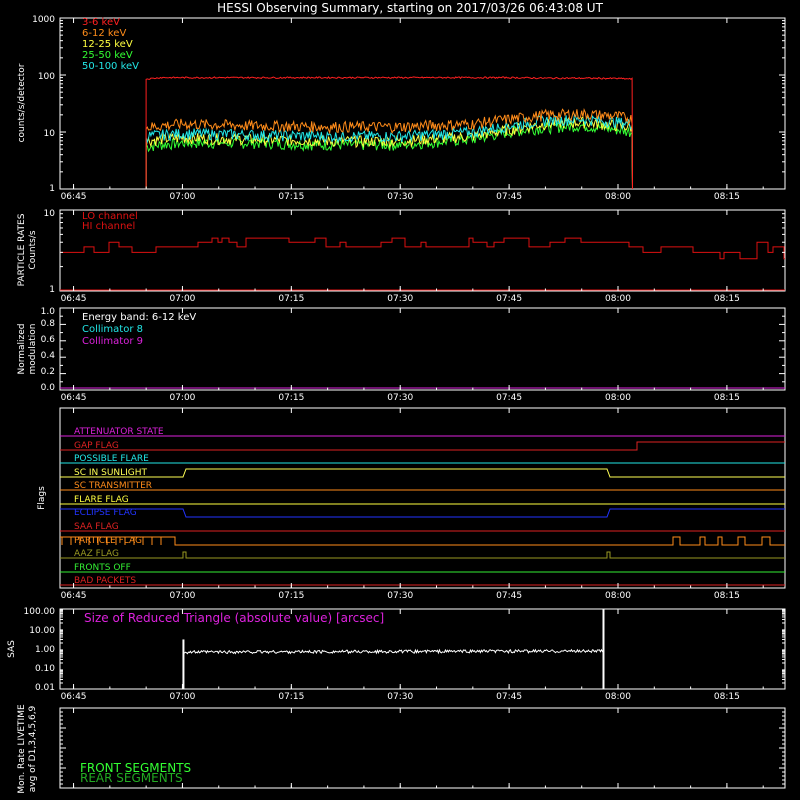  What do you see at coordinates (33, 349) in the screenshot?
I see `modulation-ylabel-2: modulation` at bounding box center [33, 349].